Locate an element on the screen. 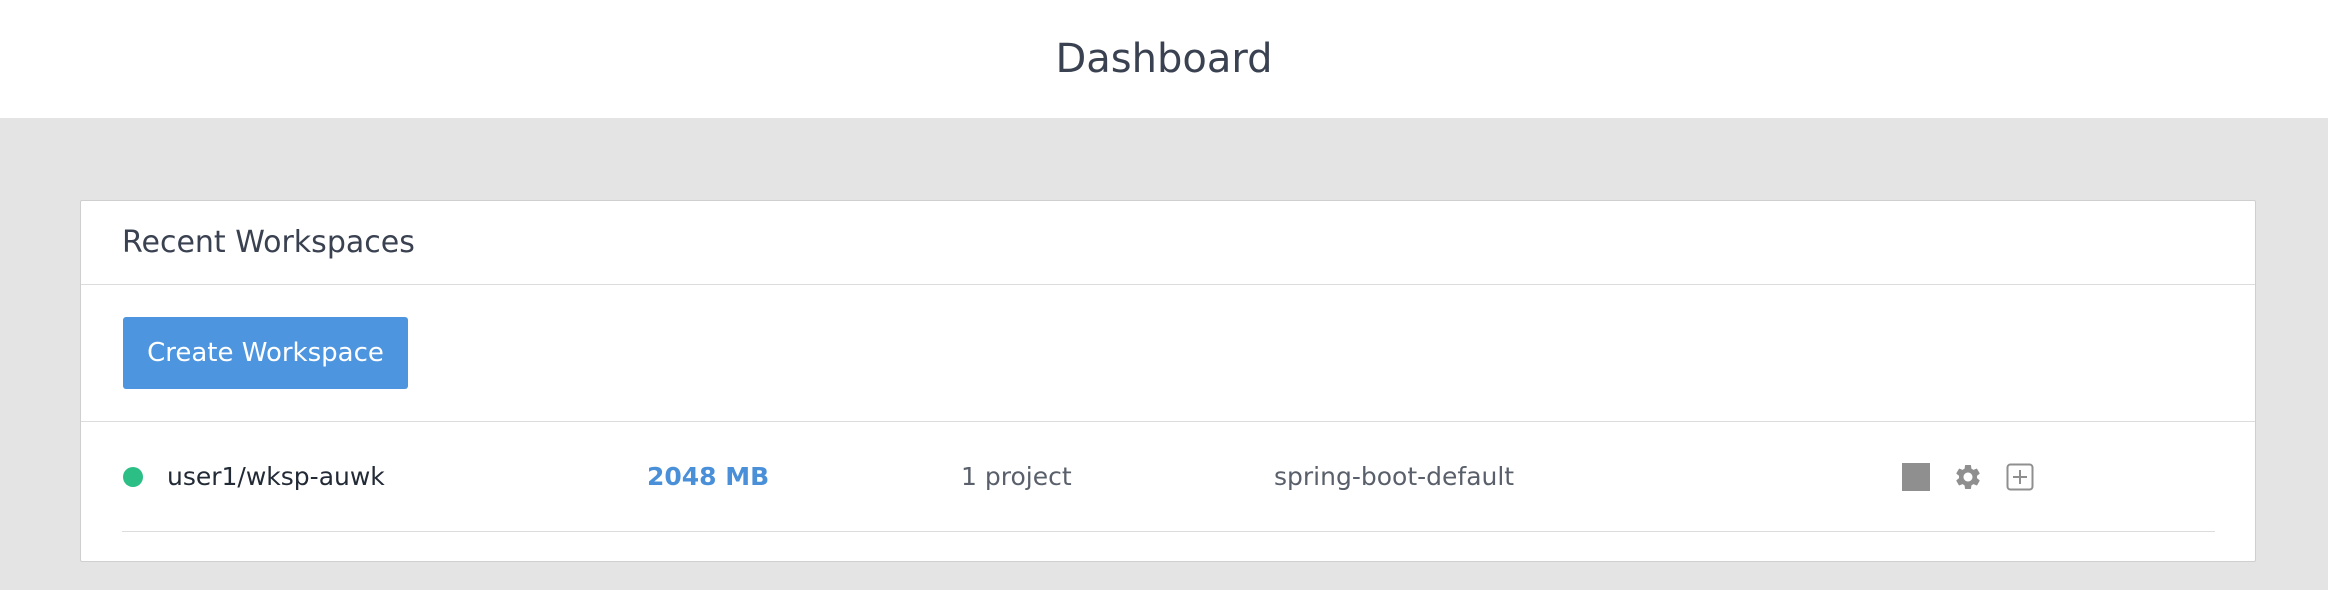 The image size is (2328, 590). gear-icon is located at coordinates (1968, 477).